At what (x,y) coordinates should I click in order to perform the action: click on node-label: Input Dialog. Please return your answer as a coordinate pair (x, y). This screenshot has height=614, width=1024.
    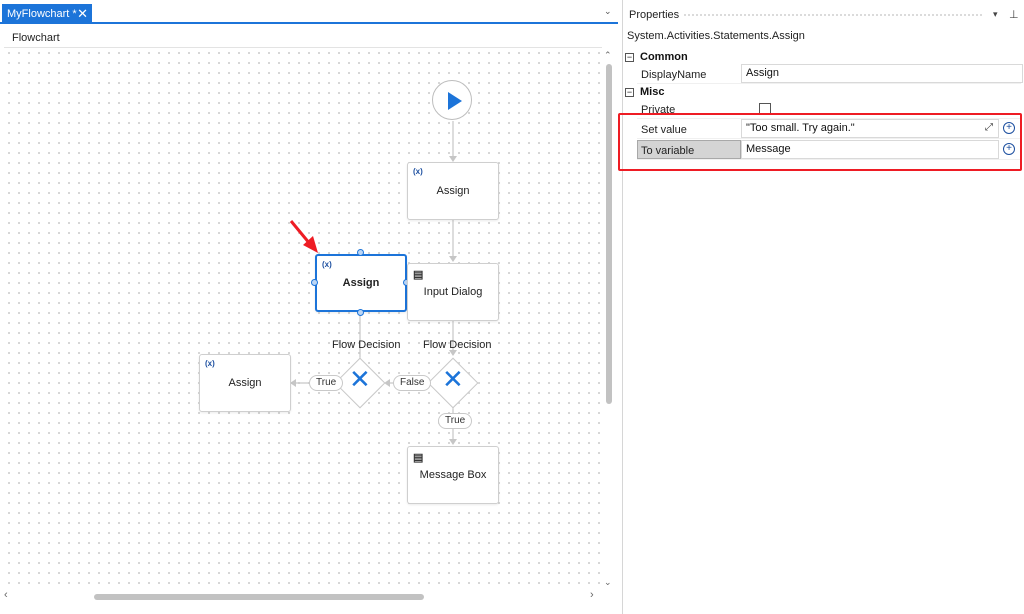
    Looking at the image, I should click on (453, 292).